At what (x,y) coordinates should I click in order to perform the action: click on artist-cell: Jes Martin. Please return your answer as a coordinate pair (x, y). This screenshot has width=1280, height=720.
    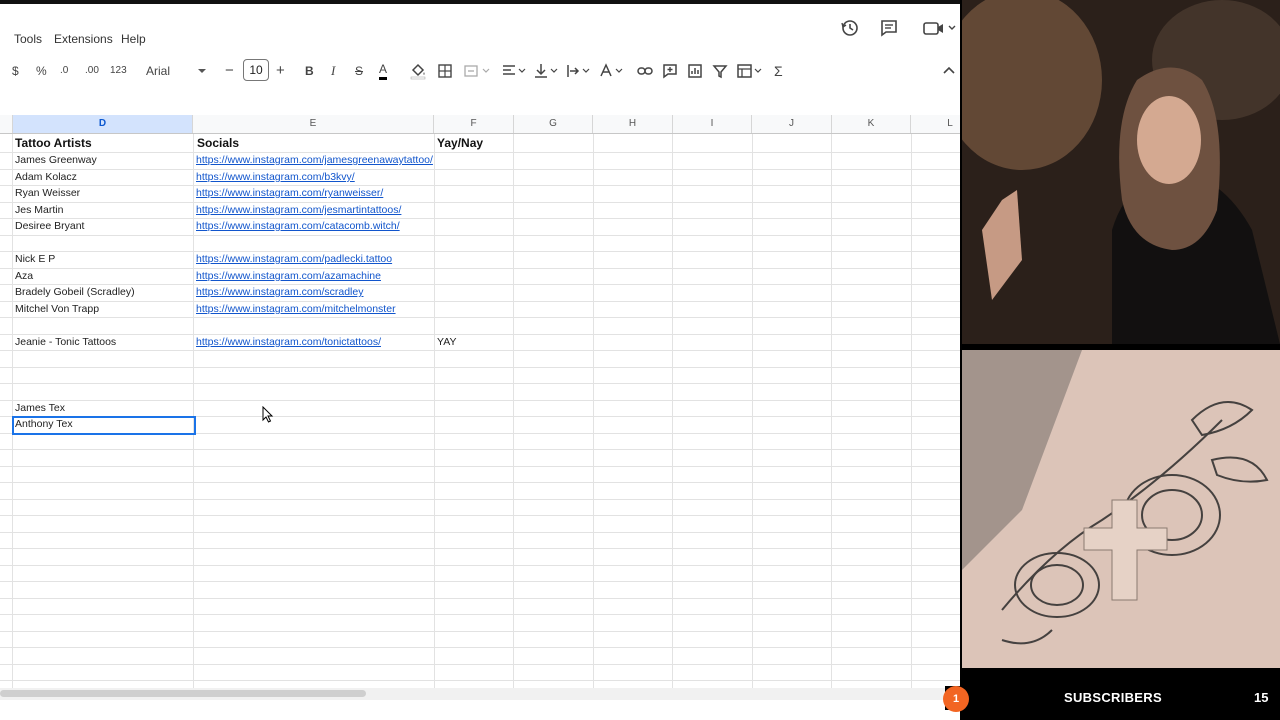
    Looking at the image, I should click on (39, 210).